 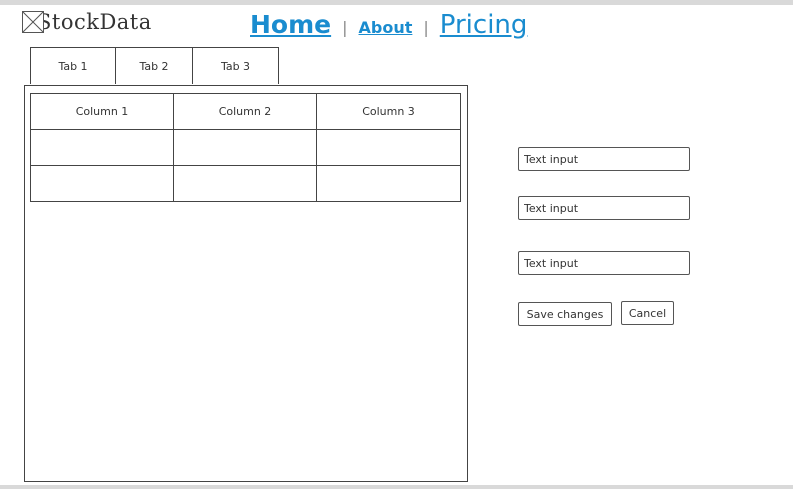 I want to click on nav-link-pricing: Pricing, so click(x=484, y=25).